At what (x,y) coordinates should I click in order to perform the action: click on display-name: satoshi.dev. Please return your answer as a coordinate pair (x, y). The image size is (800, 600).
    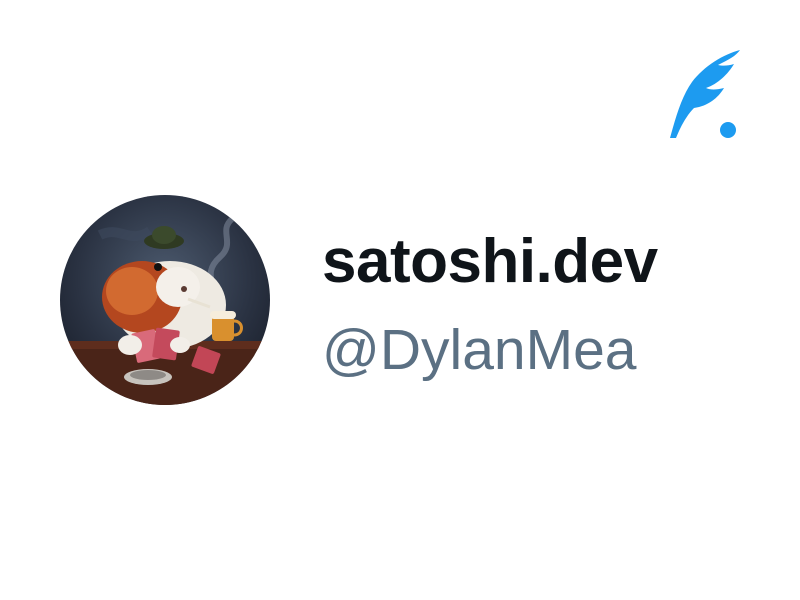
    Looking at the image, I should click on (501, 262).